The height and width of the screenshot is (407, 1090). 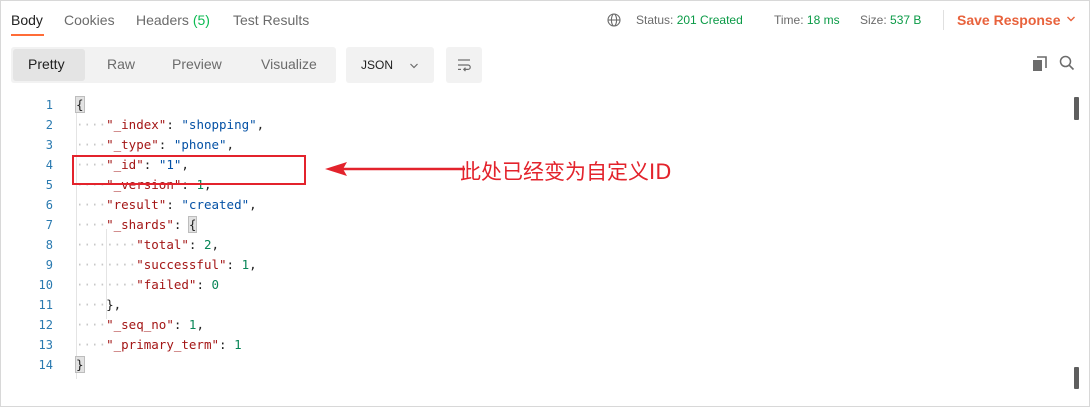 What do you see at coordinates (27, 35) in the screenshot?
I see `active-tab-indicator` at bounding box center [27, 35].